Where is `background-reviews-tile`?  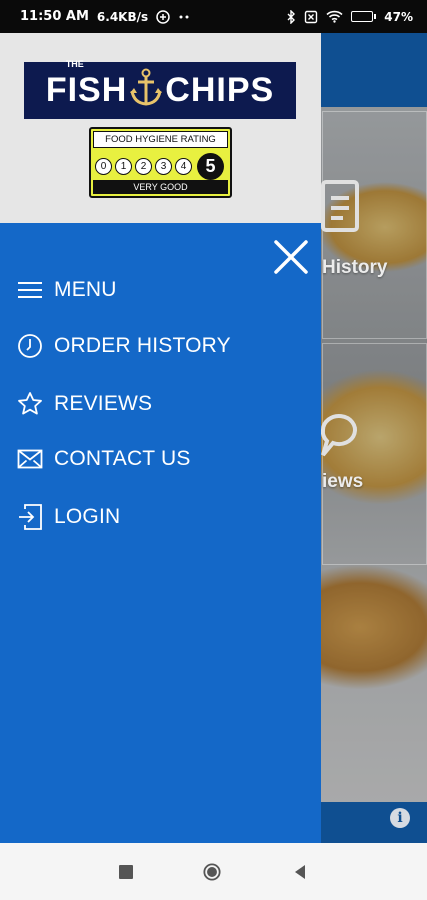
background-reviews-tile is located at coordinates (373, 454).